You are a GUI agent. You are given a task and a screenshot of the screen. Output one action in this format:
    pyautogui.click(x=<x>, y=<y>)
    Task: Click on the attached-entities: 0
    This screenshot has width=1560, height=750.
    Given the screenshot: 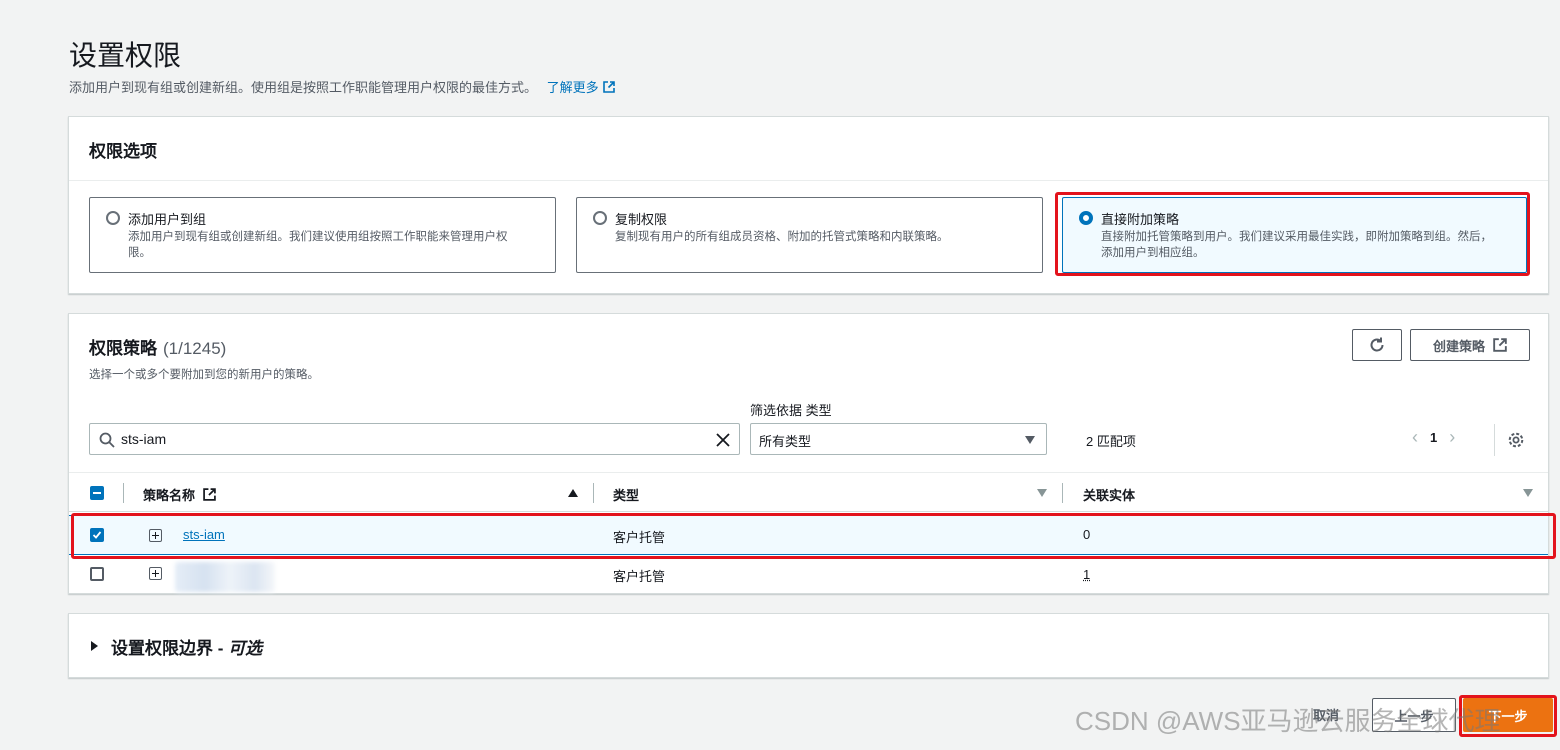 What is the action you would take?
    pyautogui.click(x=1087, y=534)
    